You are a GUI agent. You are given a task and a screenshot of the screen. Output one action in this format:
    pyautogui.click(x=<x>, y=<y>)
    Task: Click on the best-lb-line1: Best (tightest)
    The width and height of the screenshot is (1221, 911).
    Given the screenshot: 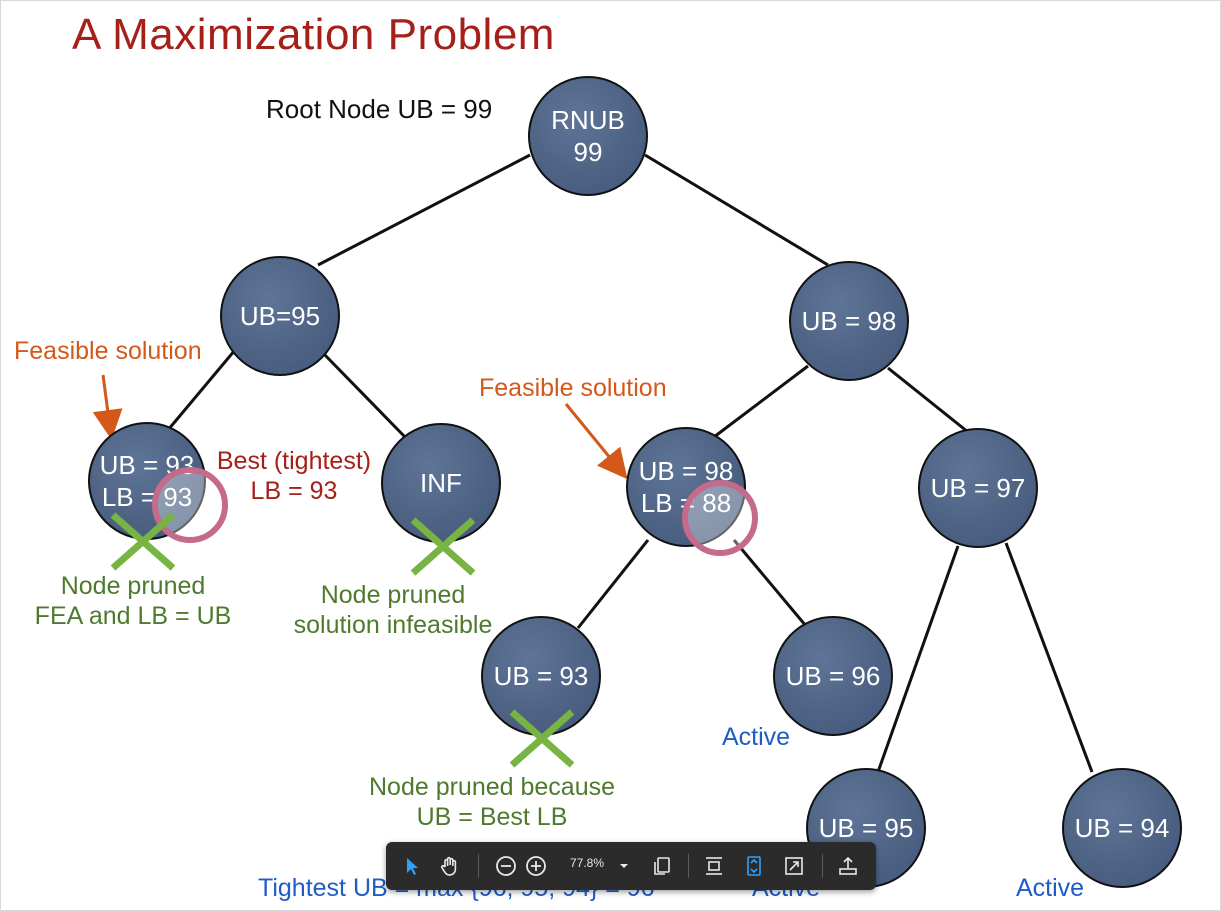 What is the action you would take?
    pyautogui.click(x=294, y=461)
    